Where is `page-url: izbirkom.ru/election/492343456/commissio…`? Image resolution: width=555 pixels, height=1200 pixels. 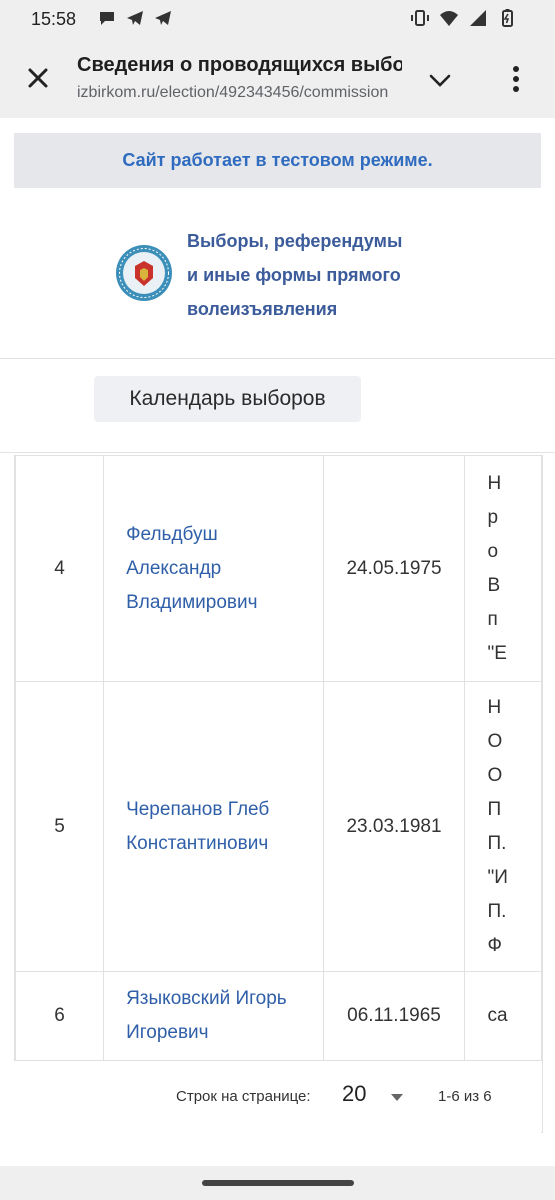 page-url: izbirkom.ru/election/492343456/commissio… is located at coordinates (238, 93).